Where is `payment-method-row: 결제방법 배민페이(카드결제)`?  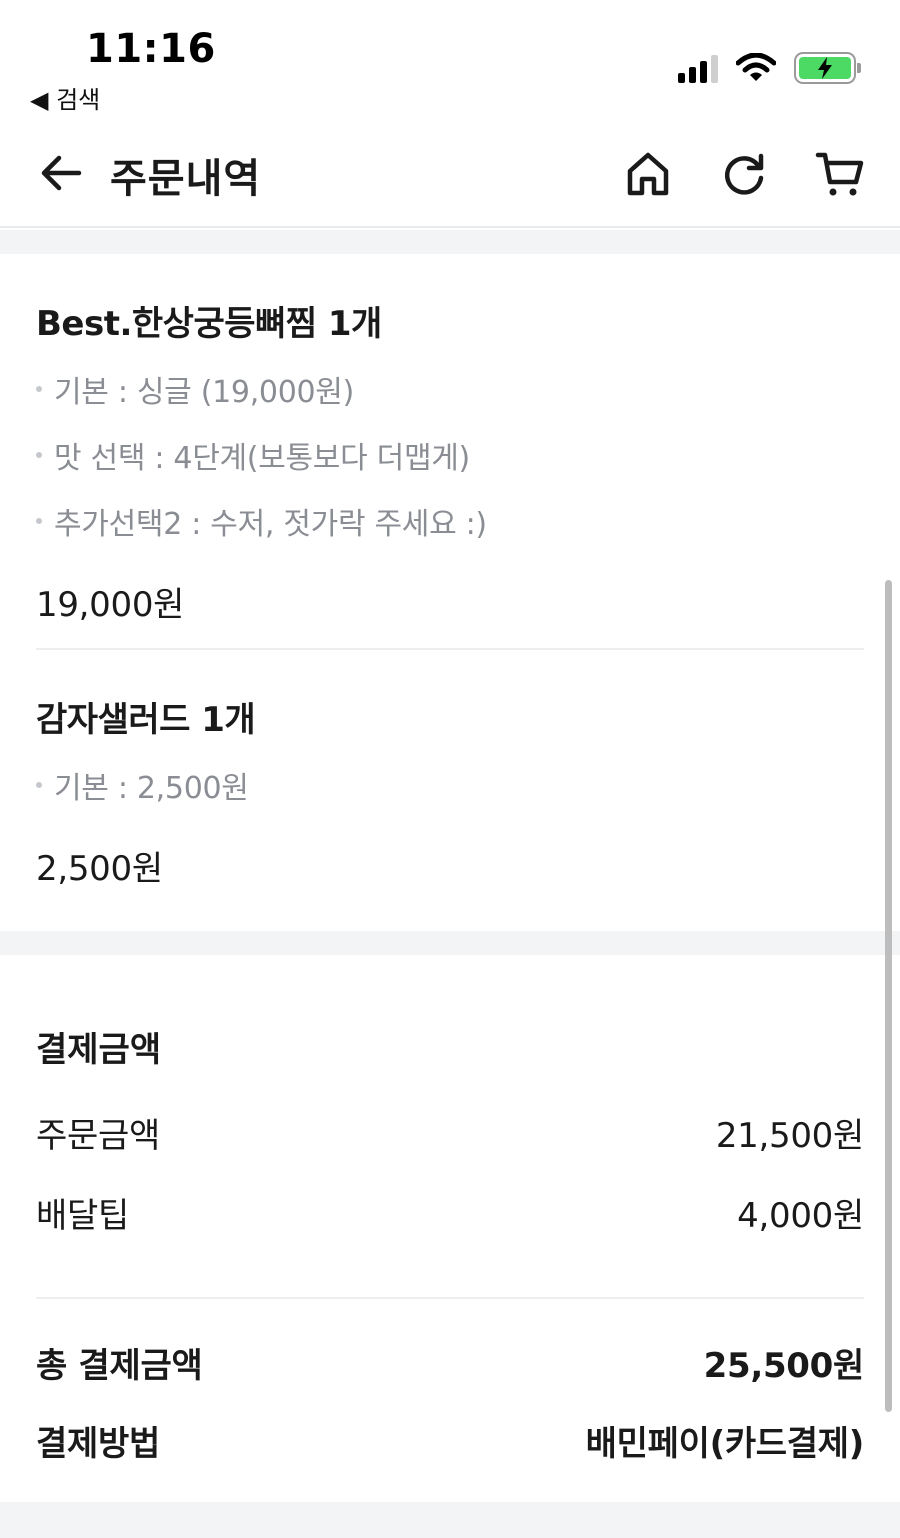
payment-method-row: 결제방법 배민페이(카드결제) is located at coordinates (450, 1440).